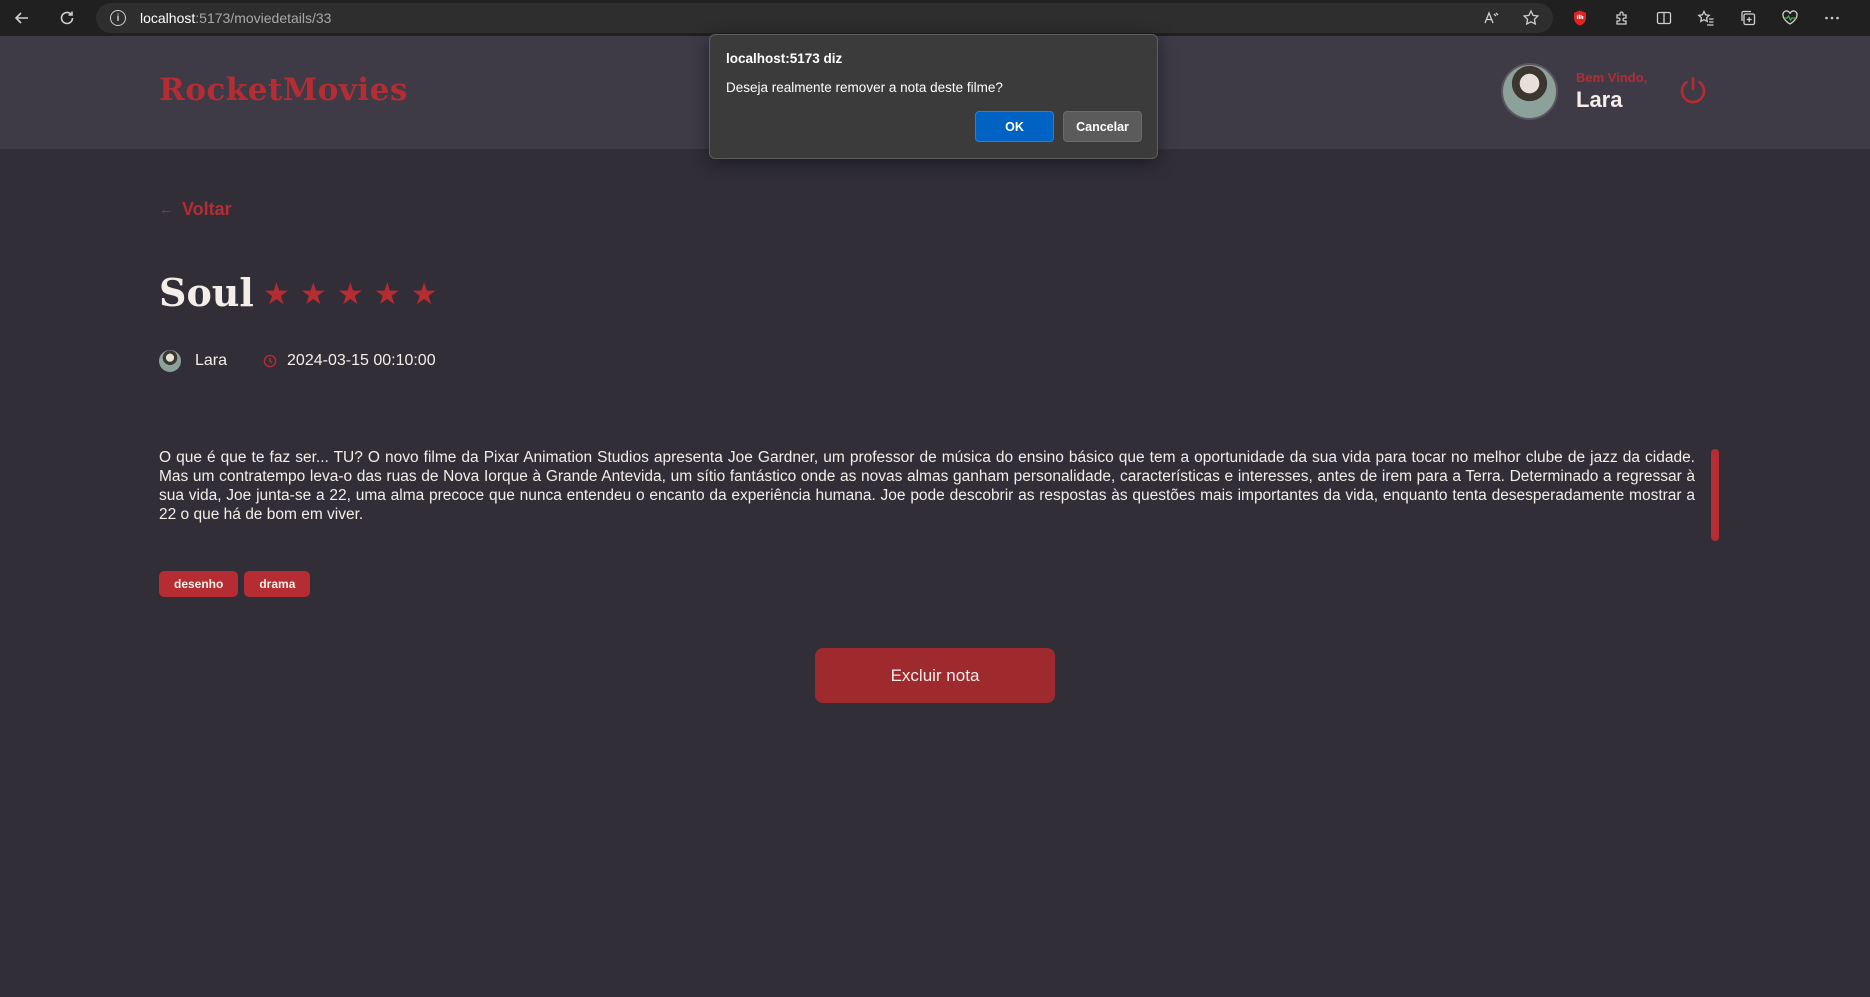 The height and width of the screenshot is (997, 1870). What do you see at coordinates (824, 18) in the screenshot?
I see `address-bar: i localhost:5173/moviedetails/33` at bounding box center [824, 18].